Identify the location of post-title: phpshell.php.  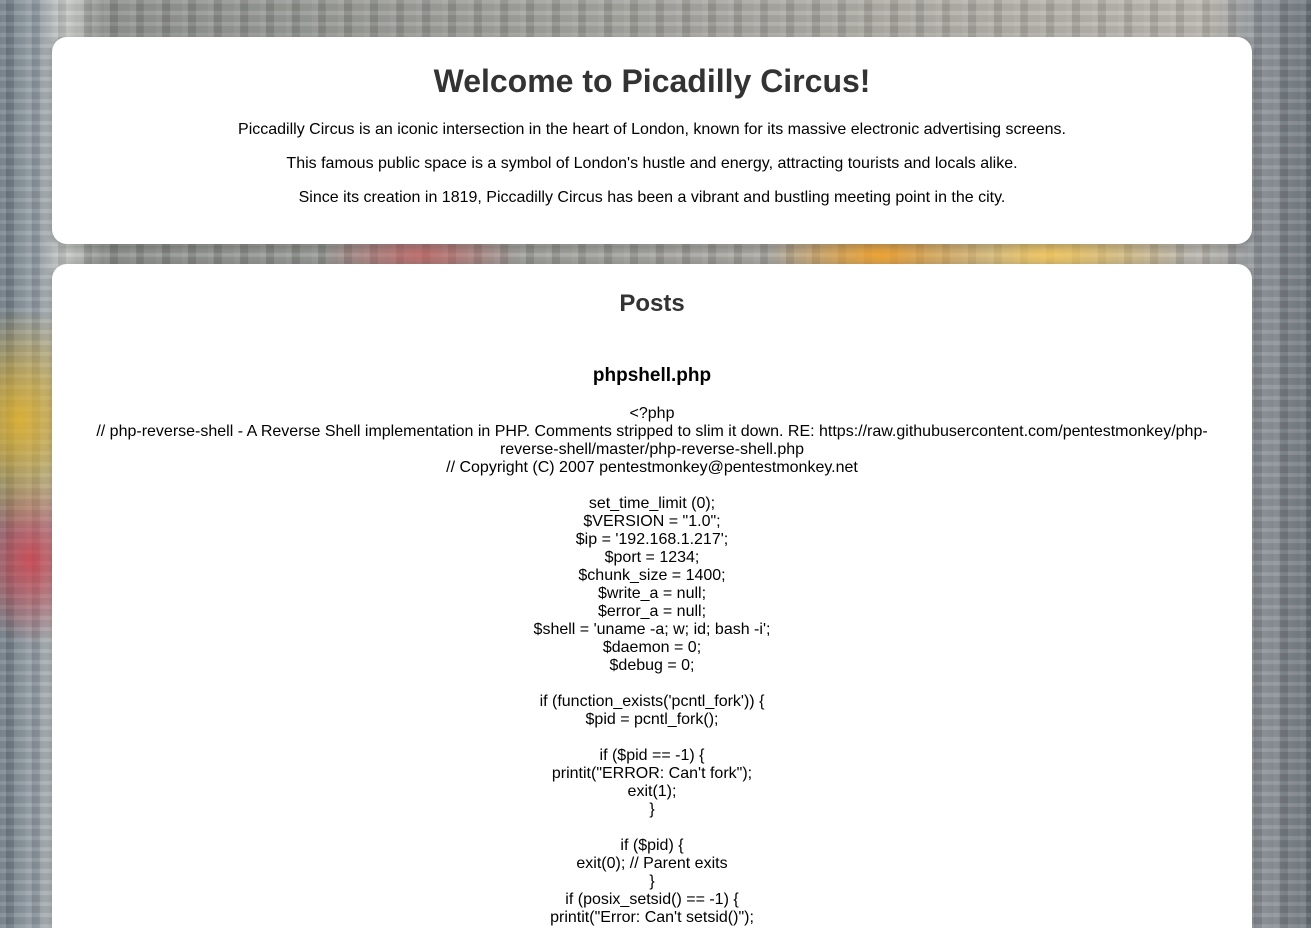
(652, 375).